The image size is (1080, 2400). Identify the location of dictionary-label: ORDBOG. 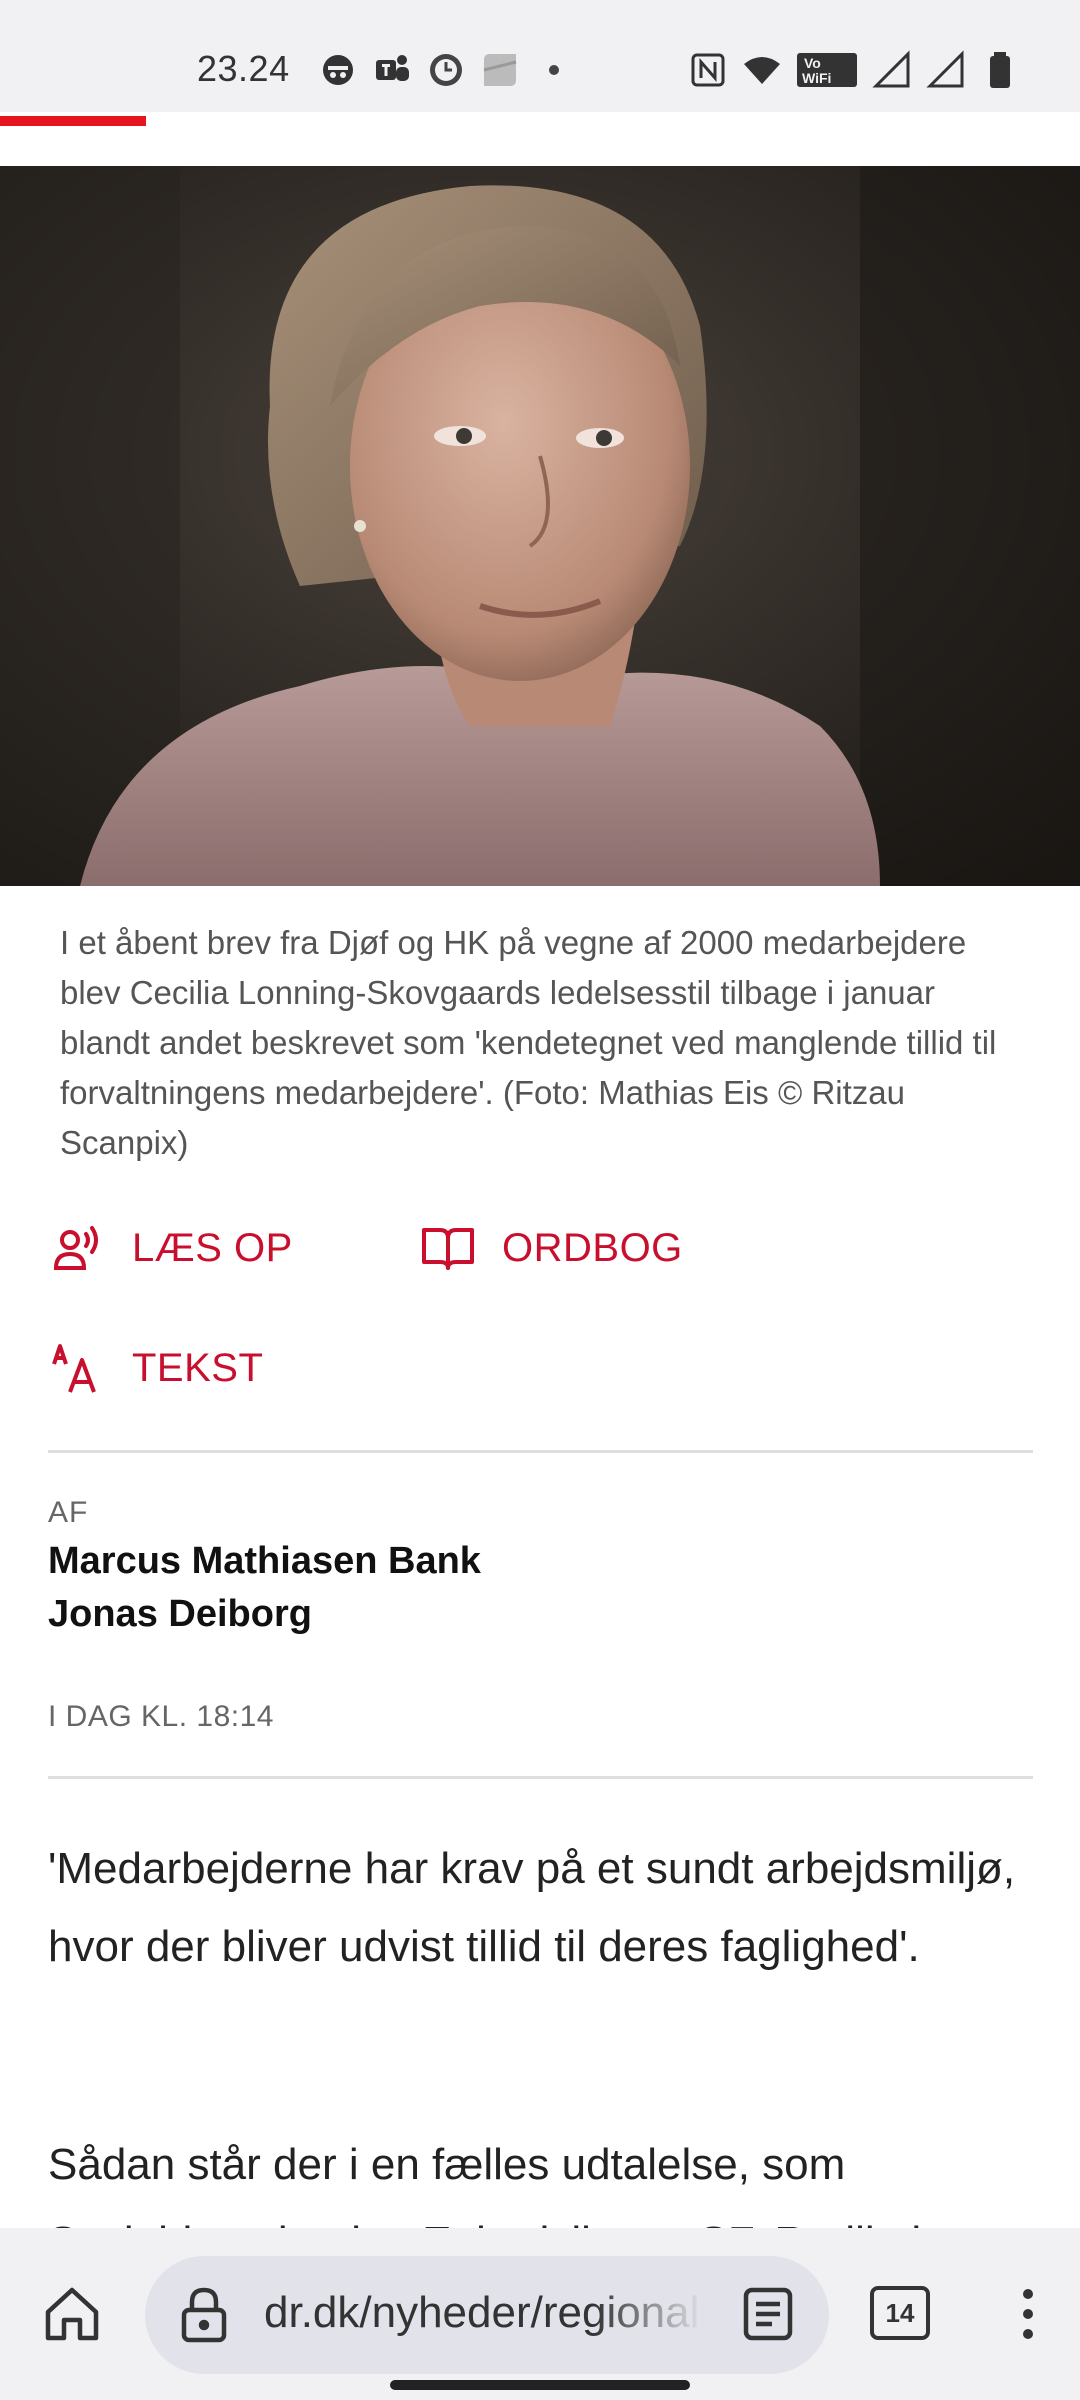
(592, 1247).